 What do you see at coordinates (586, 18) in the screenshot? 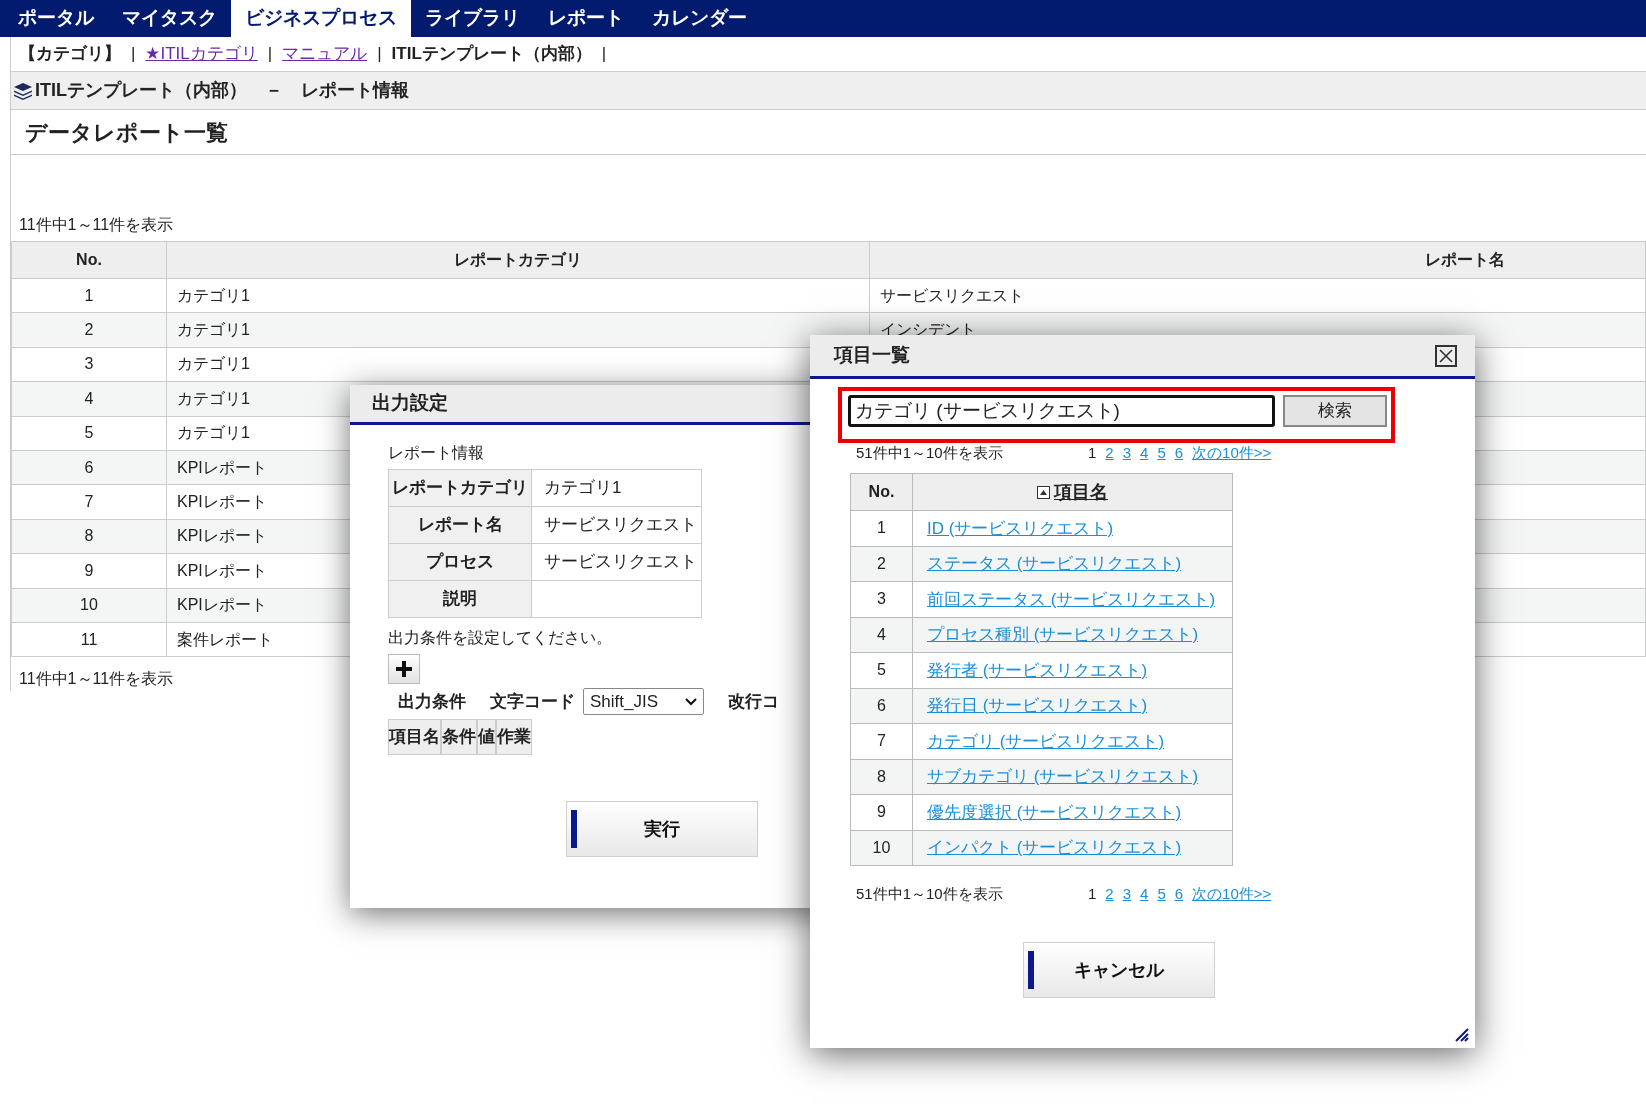
I see `nav-tab: レポート` at bounding box center [586, 18].